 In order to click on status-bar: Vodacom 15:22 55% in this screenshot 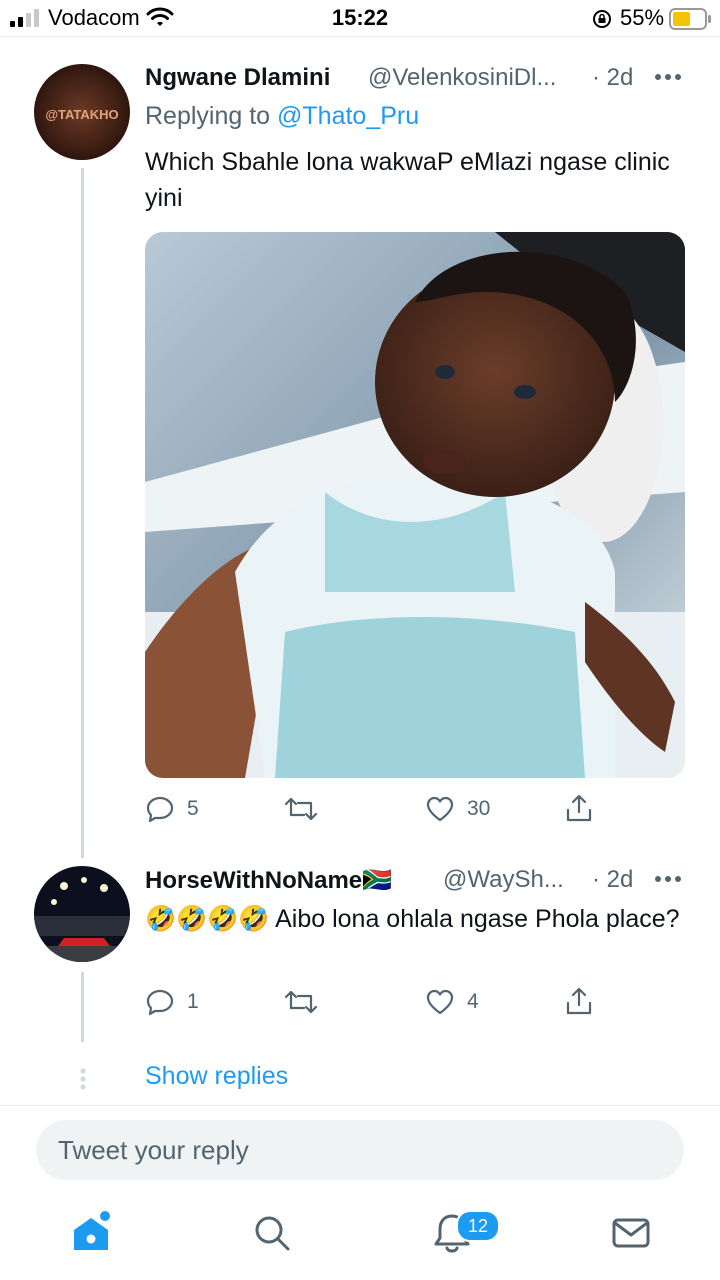, I will do `click(360, 18)`.